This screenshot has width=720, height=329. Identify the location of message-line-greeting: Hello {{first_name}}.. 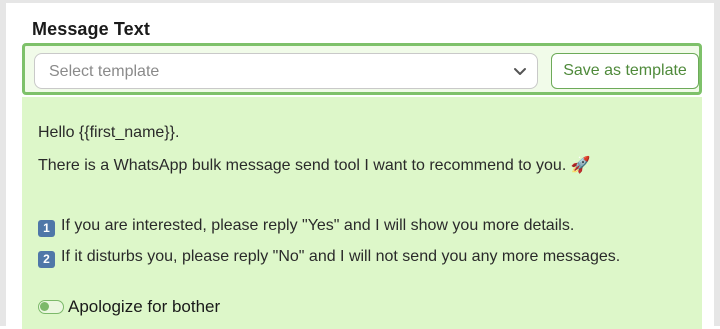
(109, 132).